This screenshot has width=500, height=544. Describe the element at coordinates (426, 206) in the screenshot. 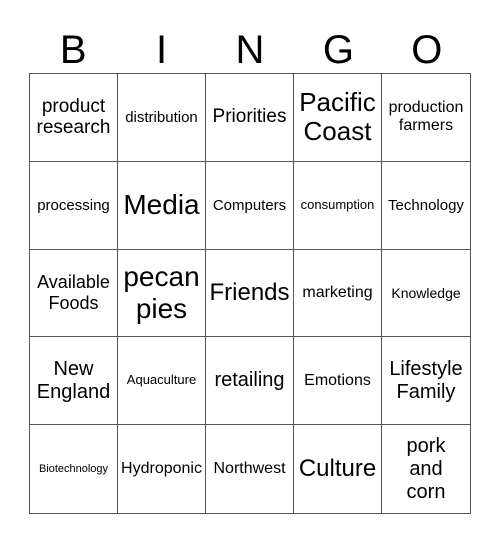

I see `bingo-cell: Technology` at that location.